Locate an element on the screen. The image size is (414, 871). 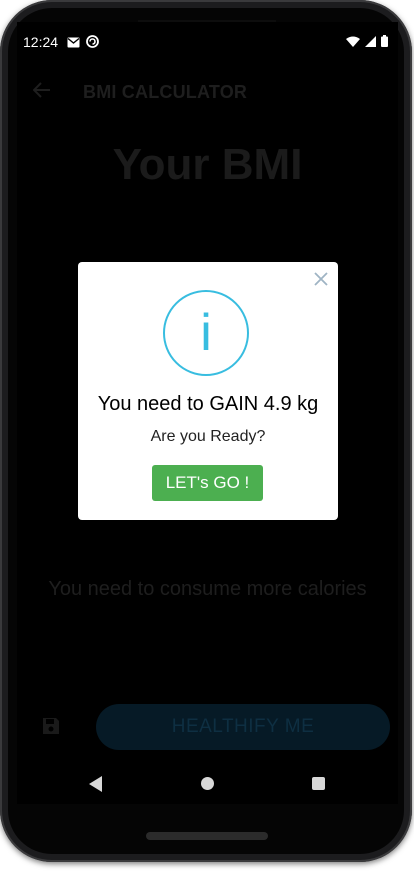
dialog-title: You need to GAIN 4.9 kg is located at coordinates (208, 404).